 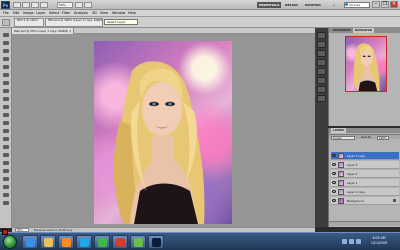 What do you see at coordinates (120, 242) in the screenshot?
I see `chrome-icon` at bounding box center [120, 242].